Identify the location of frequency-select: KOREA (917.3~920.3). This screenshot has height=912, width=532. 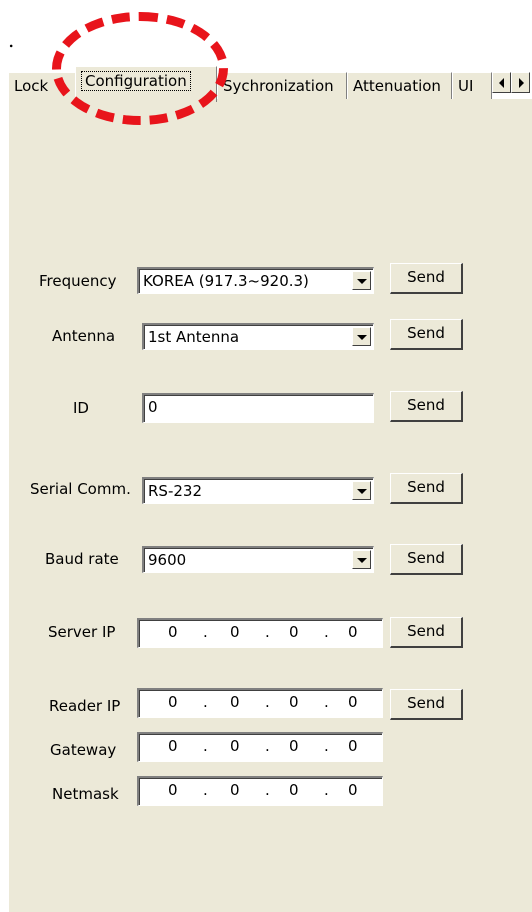
(255, 280).